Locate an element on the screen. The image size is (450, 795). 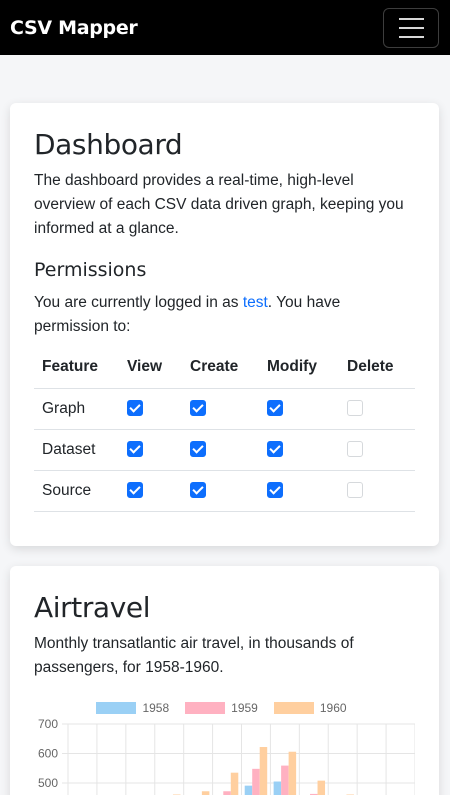
table-header-row: Feature View Create Modify Delete is located at coordinates (224, 368).